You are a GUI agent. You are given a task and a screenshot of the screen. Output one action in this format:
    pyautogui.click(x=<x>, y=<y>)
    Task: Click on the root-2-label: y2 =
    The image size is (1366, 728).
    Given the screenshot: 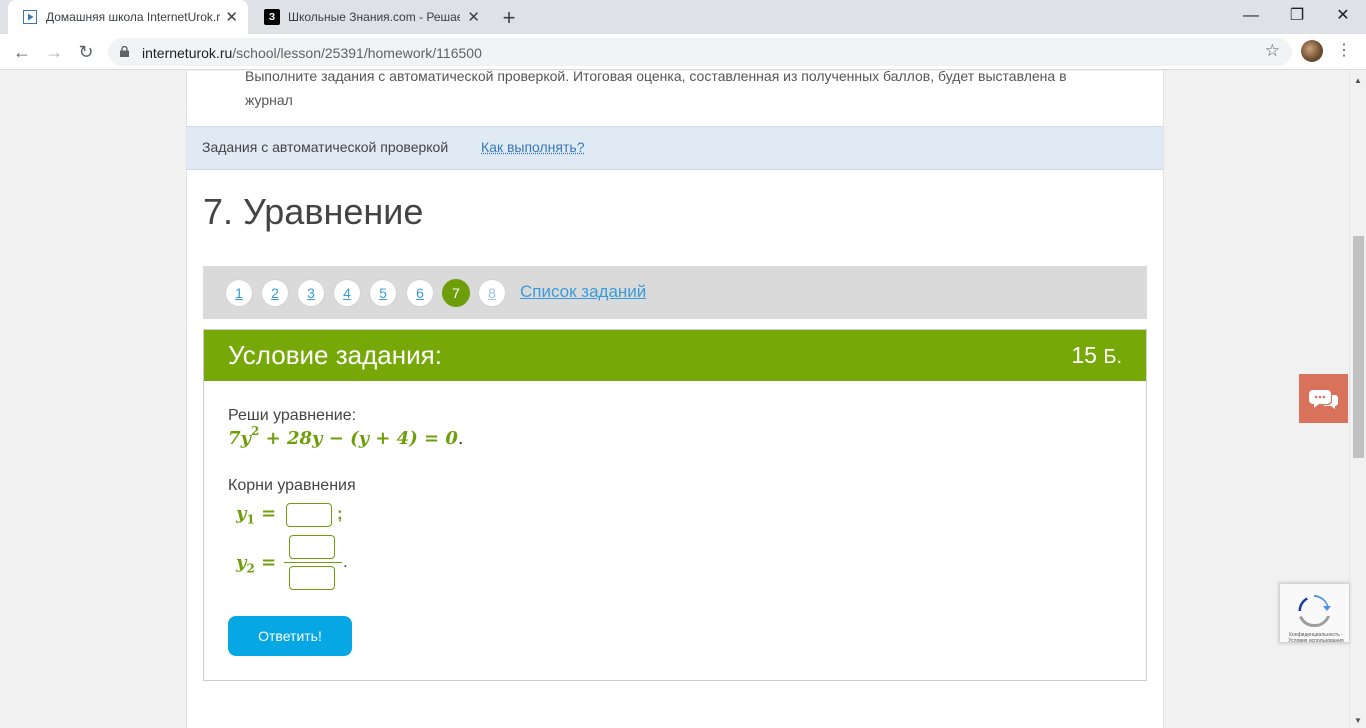 What is the action you would take?
    pyautogui.click(x=256, y=564)
    